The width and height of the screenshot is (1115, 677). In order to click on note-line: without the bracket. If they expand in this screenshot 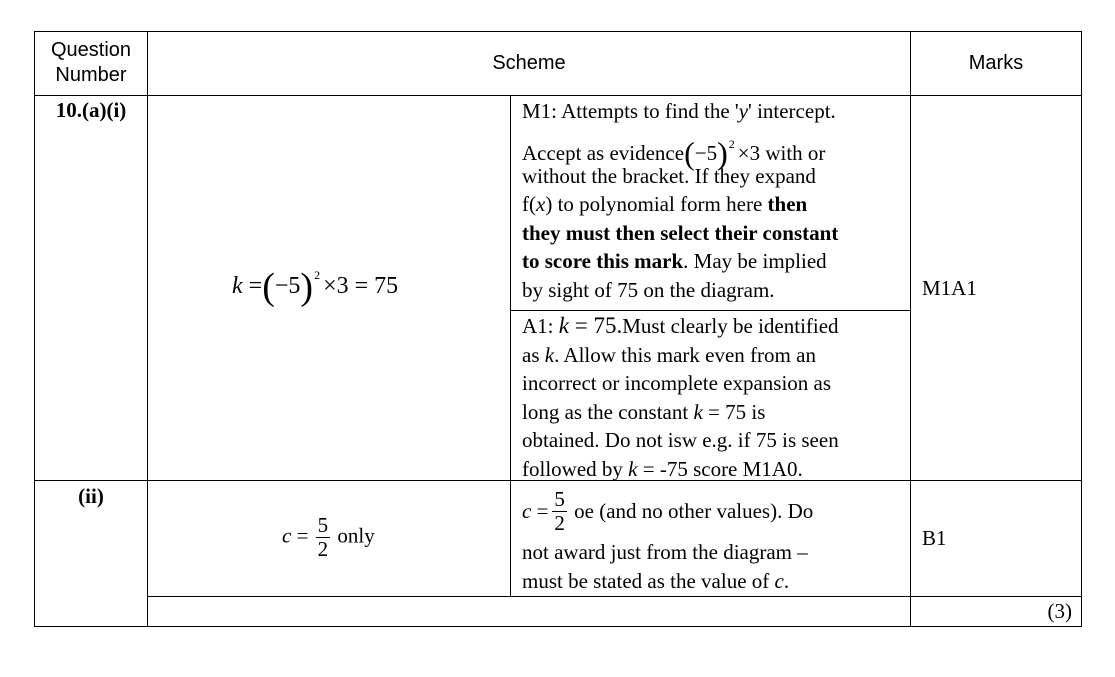, I will do `click(669, 175)`.